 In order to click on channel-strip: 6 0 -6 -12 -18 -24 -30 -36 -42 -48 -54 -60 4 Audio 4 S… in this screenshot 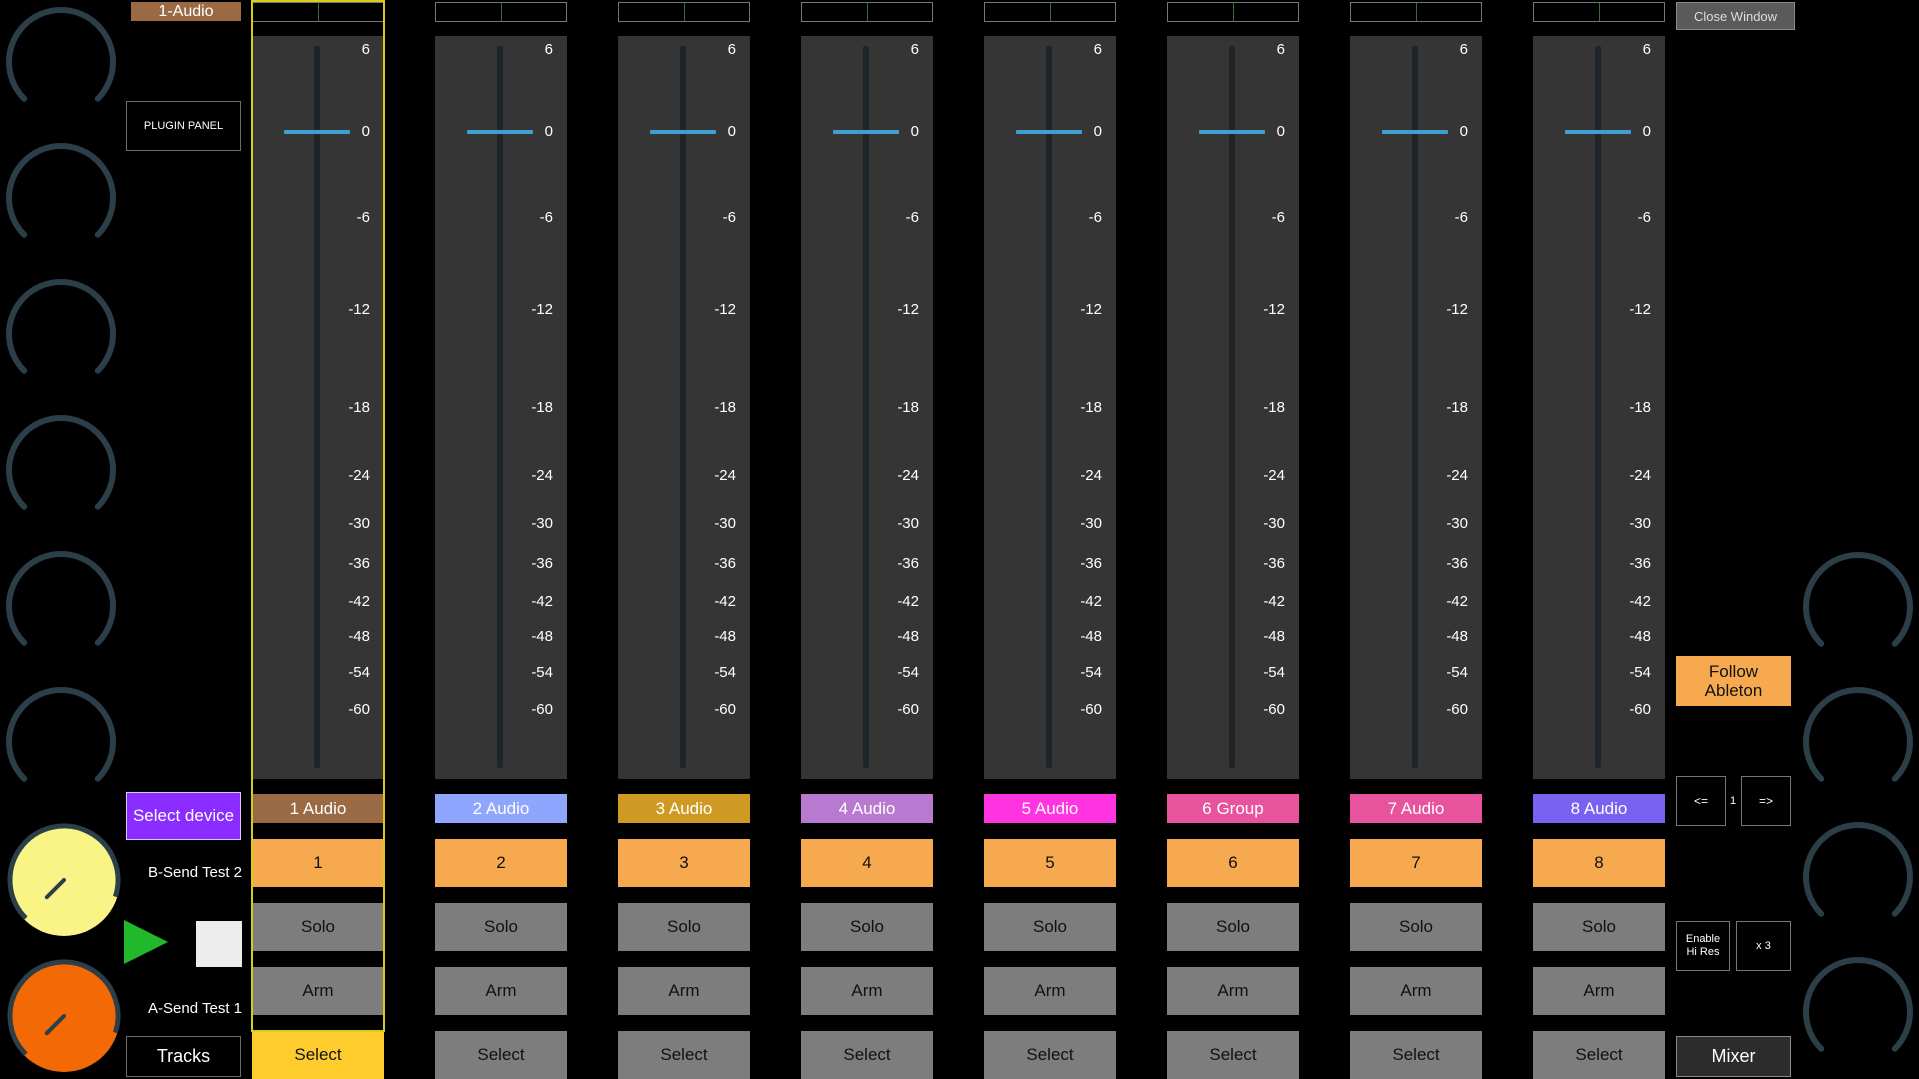, I will do `click(867, 539)`.